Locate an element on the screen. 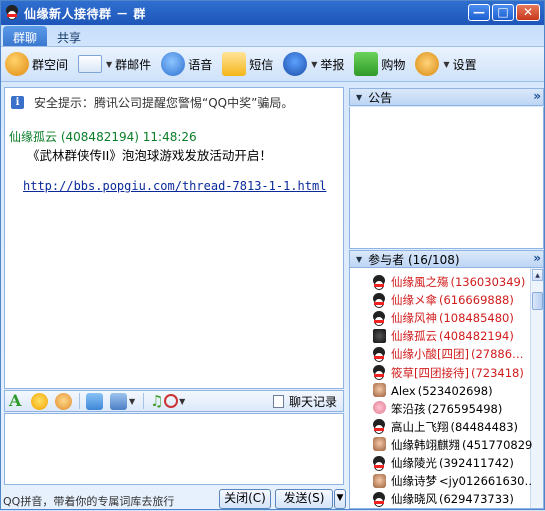  member-name: 仙缘韩翊麒翙 is located at coordinates (425, 444).